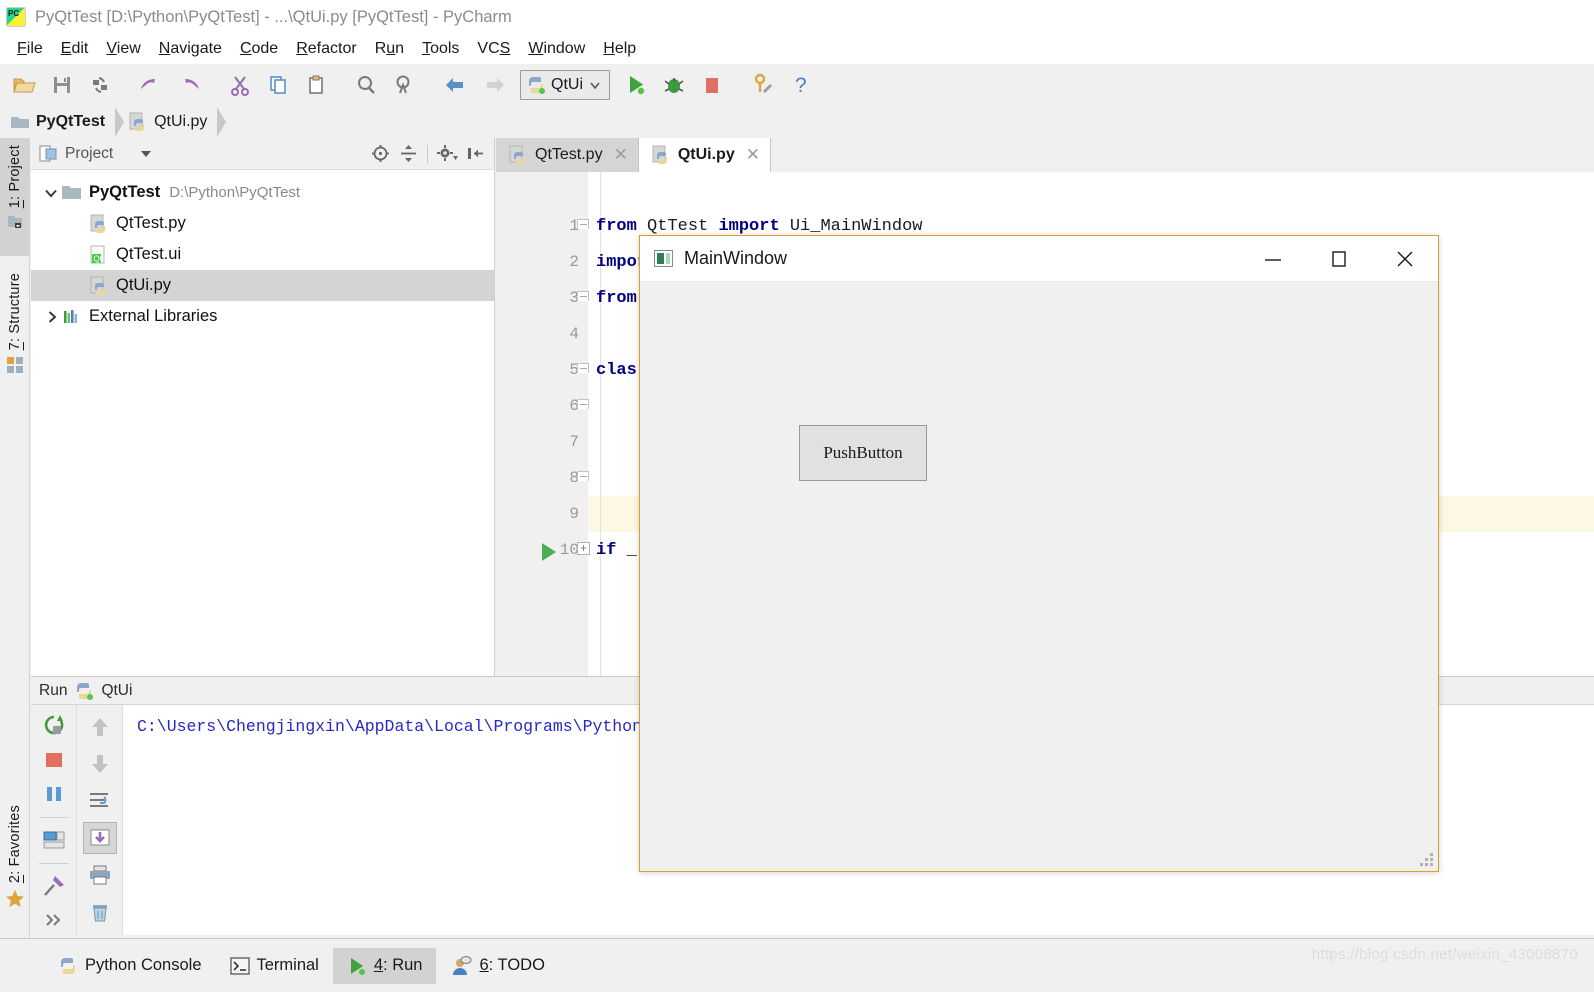  Describe the element at coordinates (15, 899) in the screenshot. I see `star-icon` at that location.